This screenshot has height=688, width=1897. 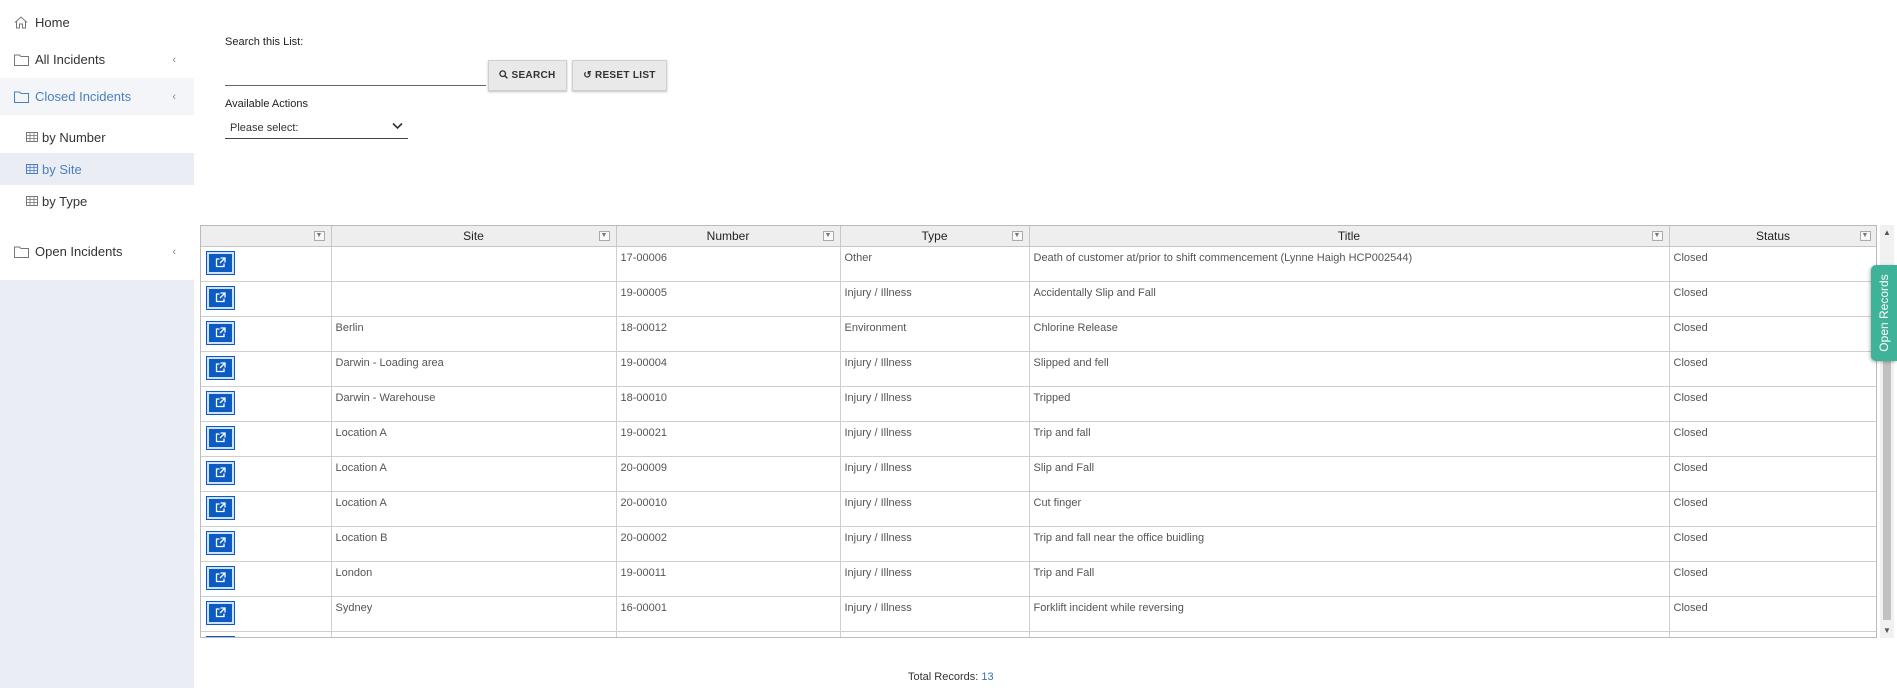 What do you see at coordinates (97, 169) in the screenshot?
I see `sidebar-item-by-site: by Site` at bounding box center [97, 169].